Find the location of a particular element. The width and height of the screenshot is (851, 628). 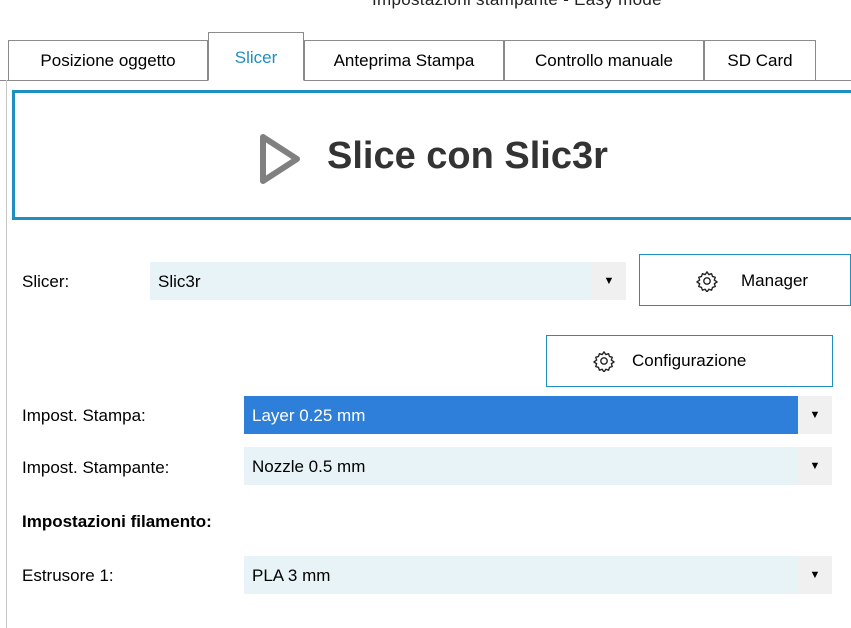

panel-left-border is located at coordinates (6, 354).